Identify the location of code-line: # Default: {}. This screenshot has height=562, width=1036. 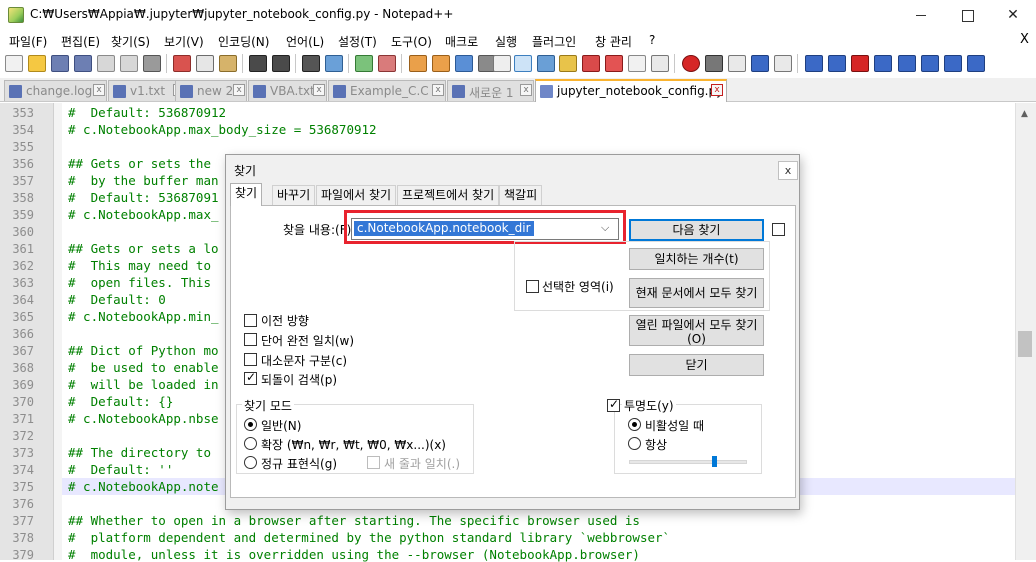
(120, 401).